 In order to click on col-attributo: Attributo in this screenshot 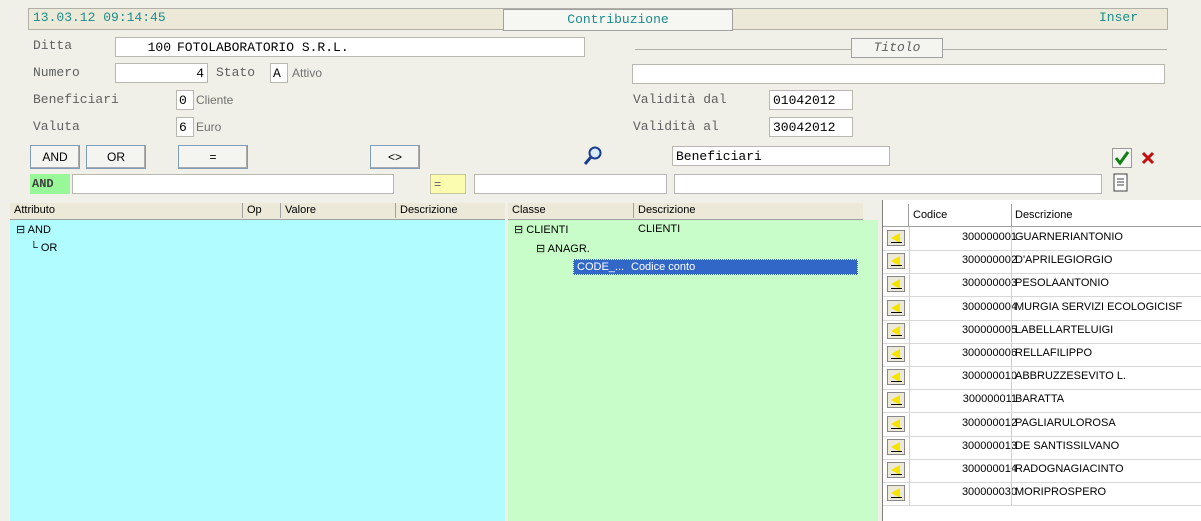, I will do `click(124, 210)`.